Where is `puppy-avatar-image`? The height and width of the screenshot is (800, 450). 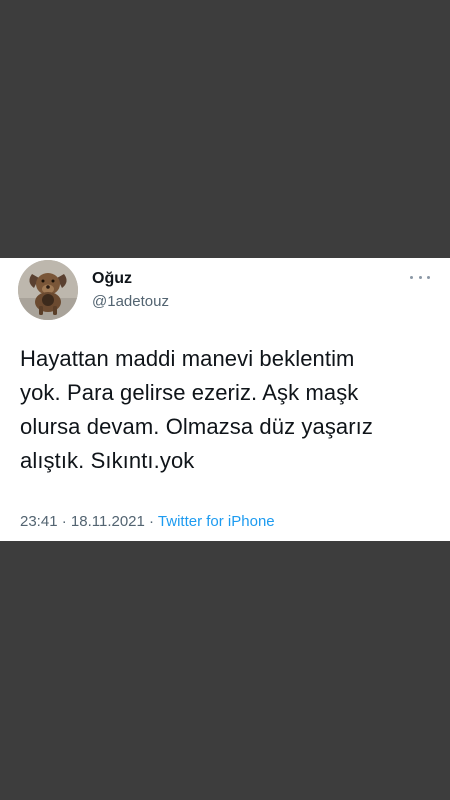 puppy-avatar-image is located at coordinates (48, 290).